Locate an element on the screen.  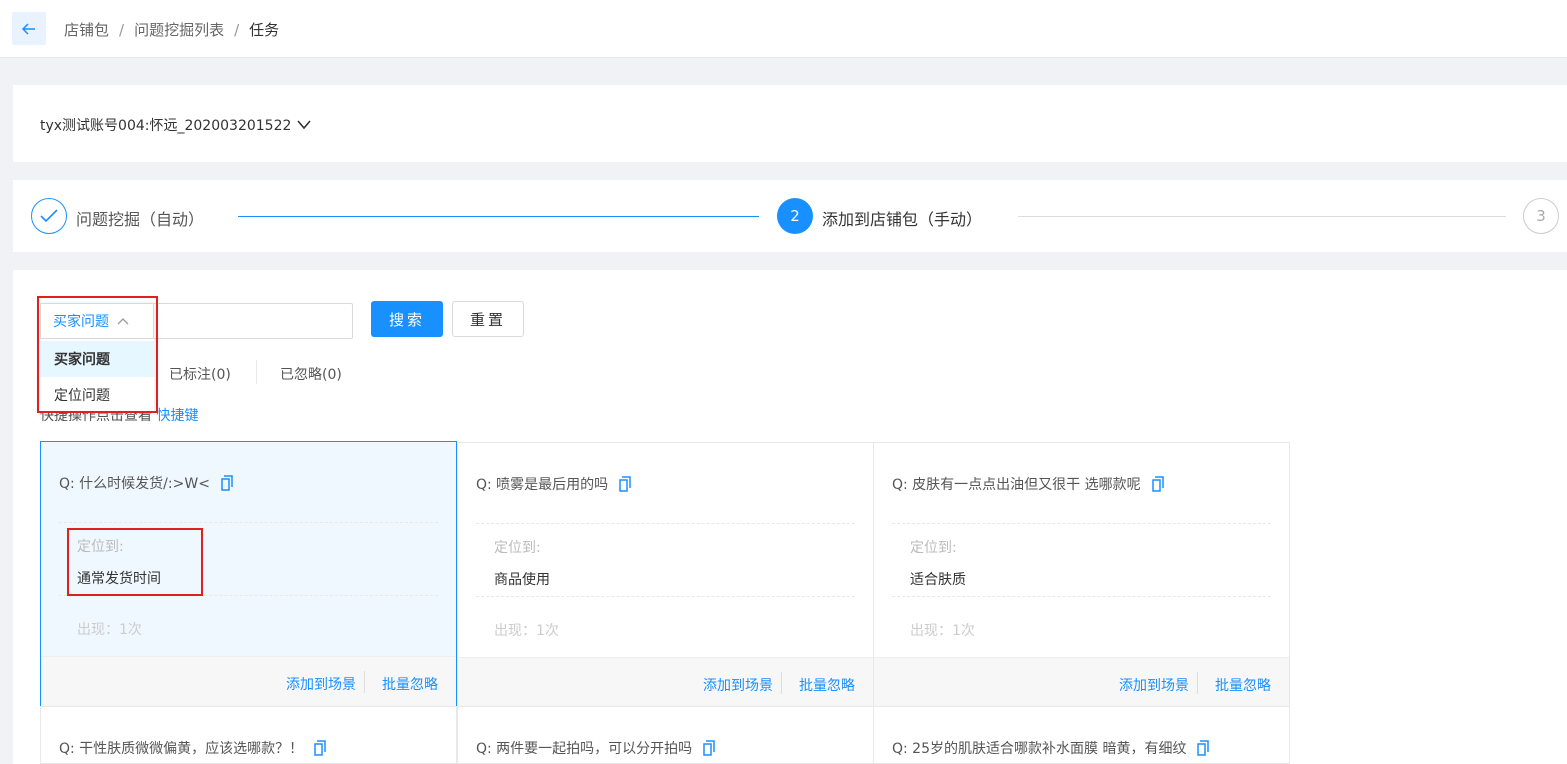
breadcrumb-item-current: 任务 is located at coordinates (264, 30).